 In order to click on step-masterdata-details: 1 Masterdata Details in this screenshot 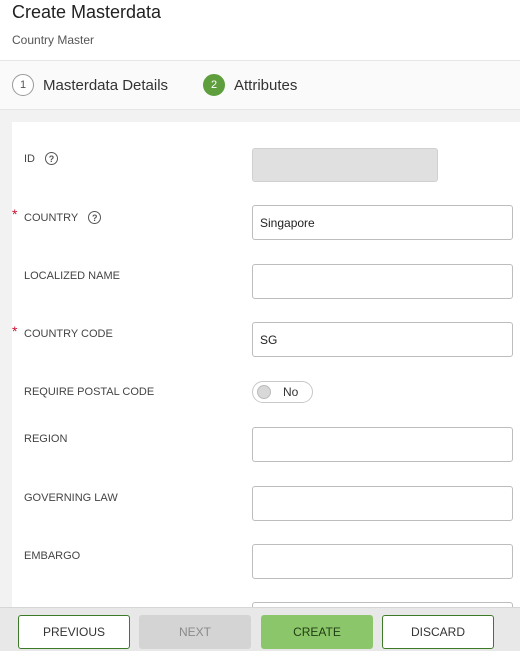, I will do `click(90, 85)`.